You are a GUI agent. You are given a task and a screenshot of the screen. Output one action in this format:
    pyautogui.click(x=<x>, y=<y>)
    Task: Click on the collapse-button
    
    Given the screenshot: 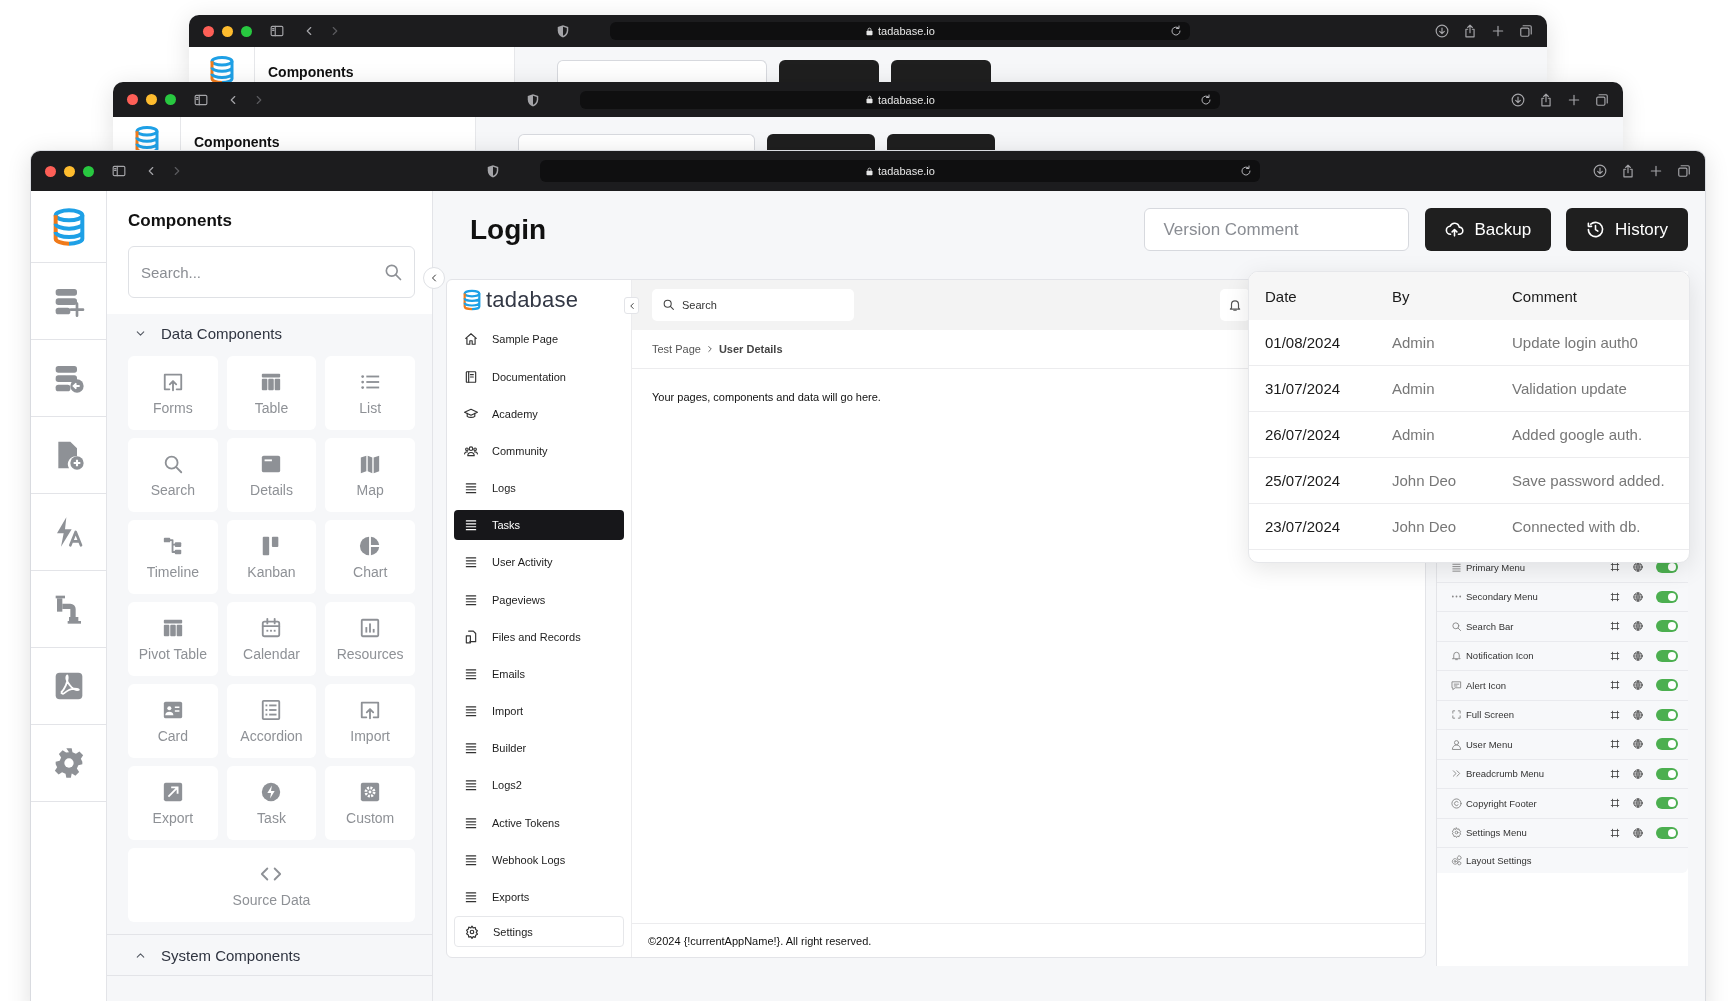 What is the action you would take?
    pyautogui.click(x=631, y=305)
    